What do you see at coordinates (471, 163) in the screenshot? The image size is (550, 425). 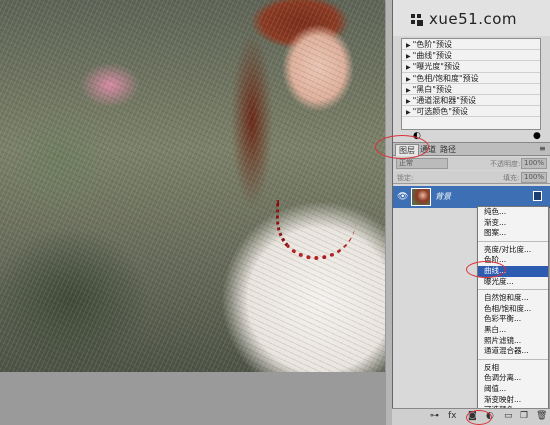 I see `blend-mode-row: 正常 不透明度: 100%` at bounding box center [471, 163].